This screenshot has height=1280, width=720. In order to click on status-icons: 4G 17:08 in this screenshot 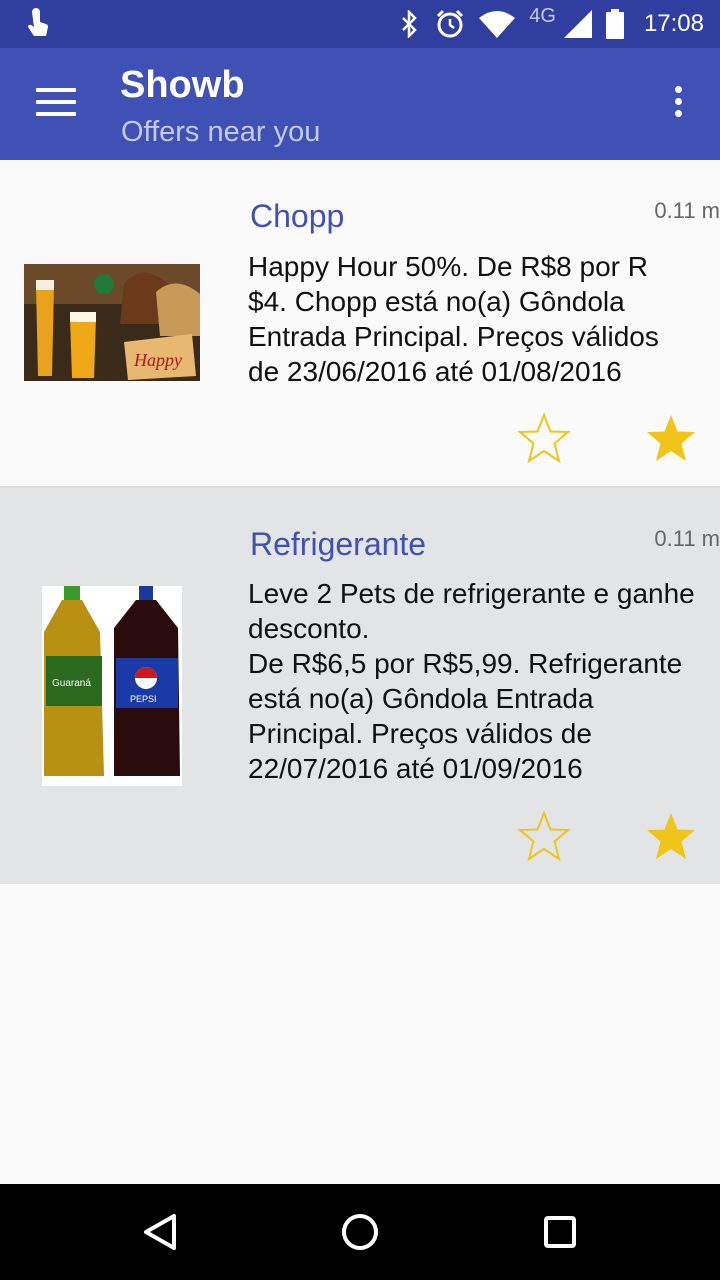, I will do `click(551, 24)`.